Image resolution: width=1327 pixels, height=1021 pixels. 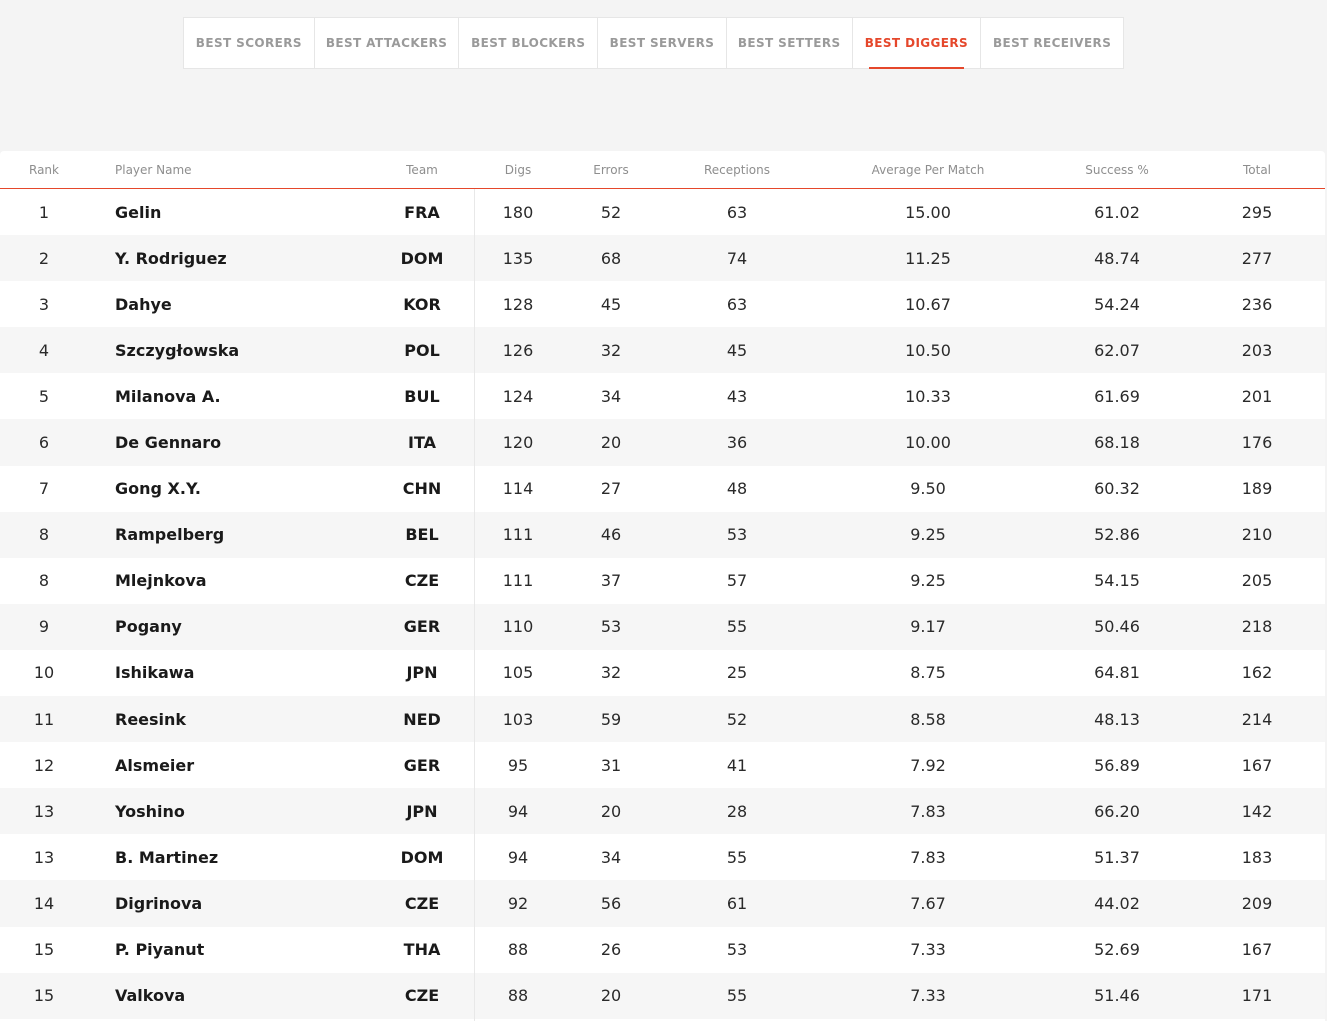 I want to click on cell-total: 183, so click(x=1257, y=857).